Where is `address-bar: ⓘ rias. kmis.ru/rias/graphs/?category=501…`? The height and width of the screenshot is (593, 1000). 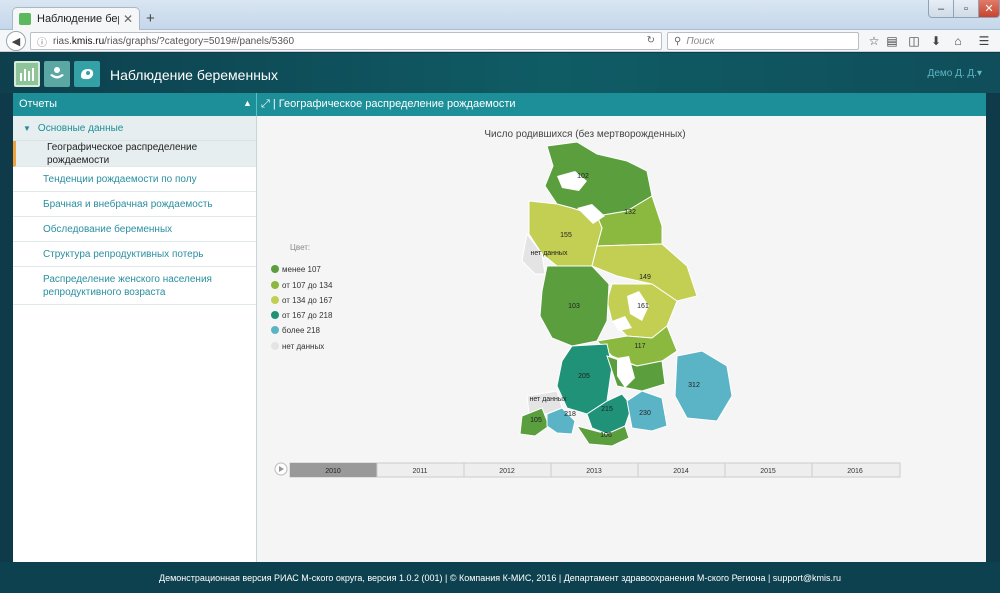
address-bar: ⓘ rias. kmis.ru/rias/graphs/?category=501… is located at coordinates (346, 41).